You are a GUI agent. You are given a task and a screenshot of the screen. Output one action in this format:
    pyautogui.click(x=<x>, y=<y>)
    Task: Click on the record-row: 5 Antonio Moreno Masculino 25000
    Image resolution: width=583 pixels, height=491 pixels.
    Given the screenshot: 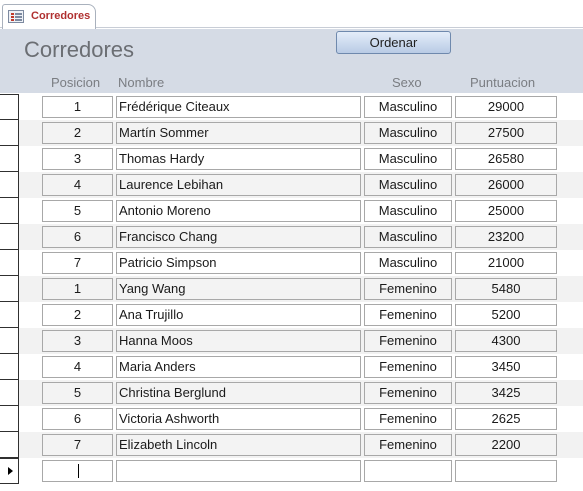 What is the action you would take?
    pyautogui.click(x=291, y=211)
    